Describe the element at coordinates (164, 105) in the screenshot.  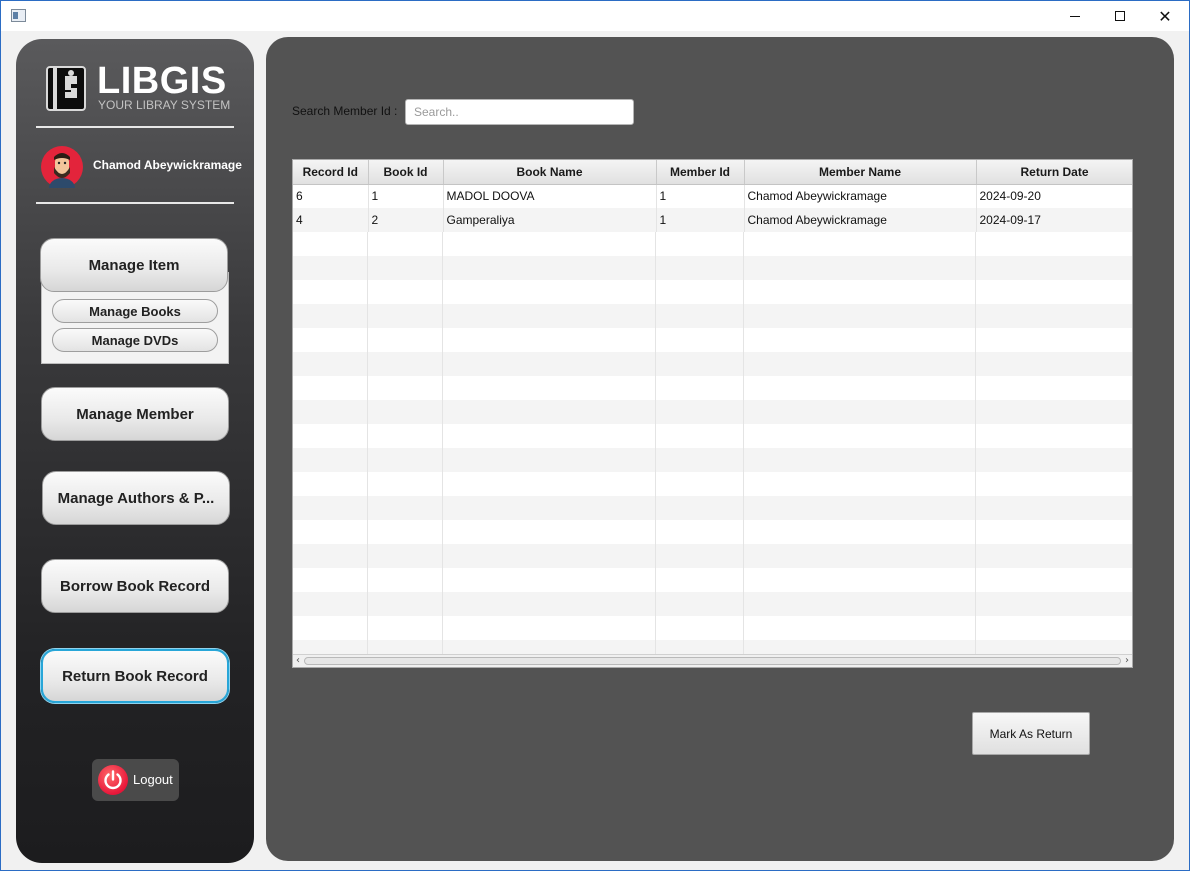
I see `logo-subtitle: YOUR LIBRAY SYSTEM` at that location.